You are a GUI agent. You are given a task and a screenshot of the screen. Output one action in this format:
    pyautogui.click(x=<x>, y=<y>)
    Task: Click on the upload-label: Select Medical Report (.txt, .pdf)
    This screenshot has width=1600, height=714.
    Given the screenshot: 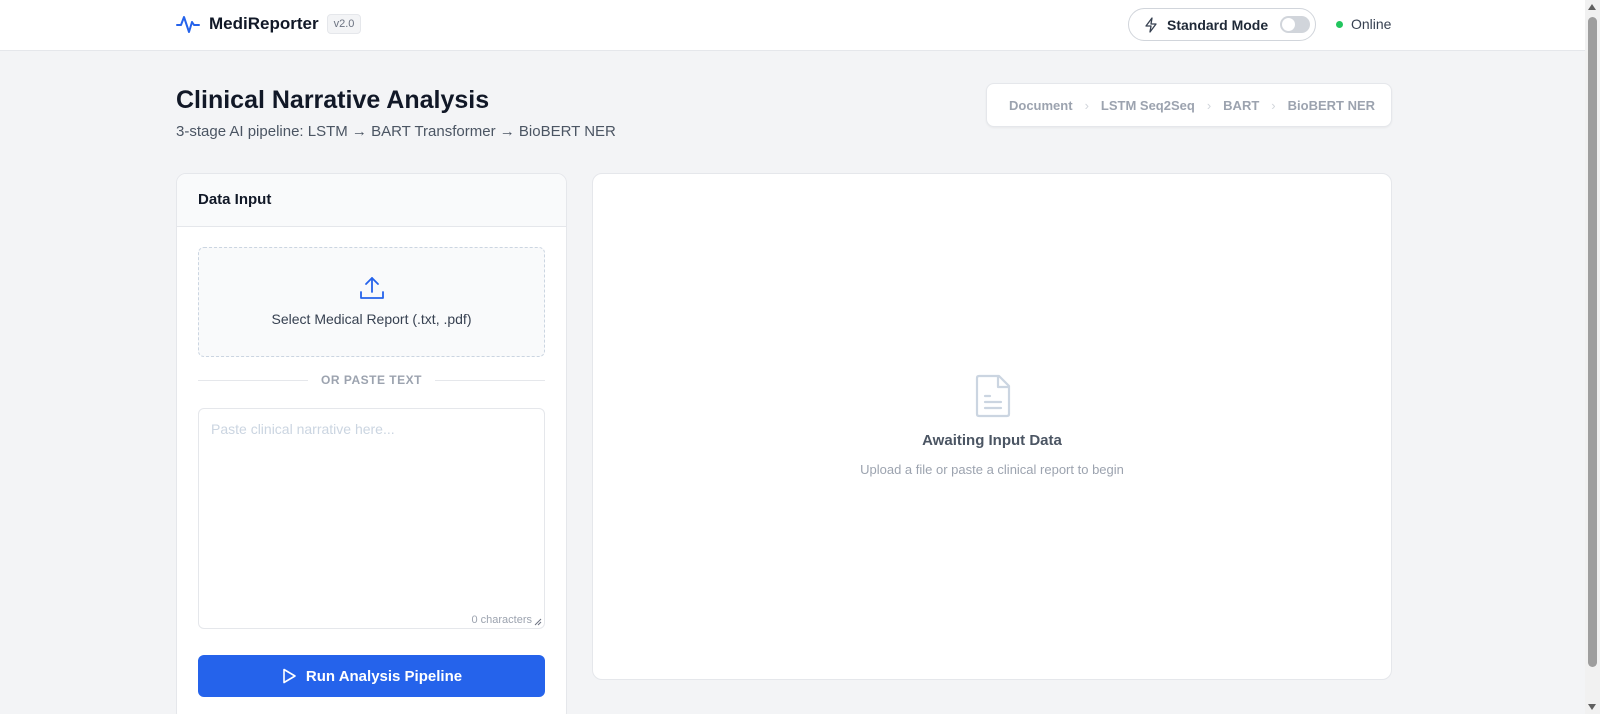 What is the action you would take?
    pyautogui.click(x=371, y=319)
    